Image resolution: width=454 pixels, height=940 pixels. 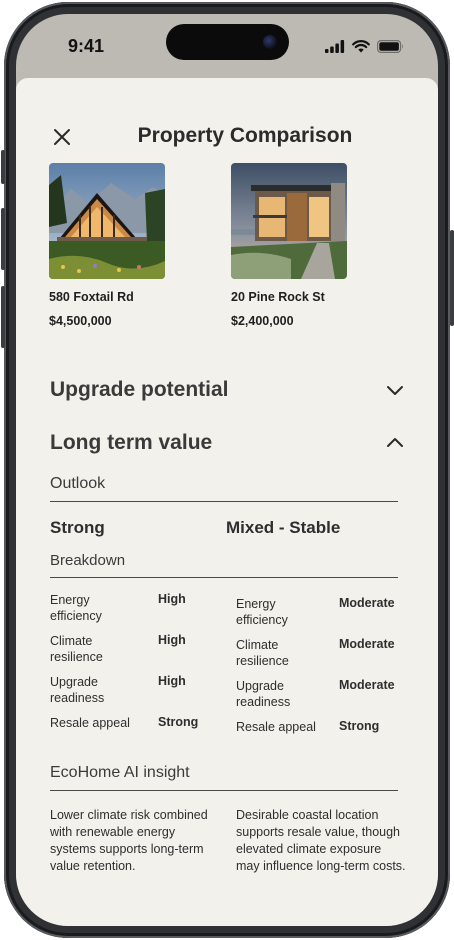 What do you see at coordinates (390, 46) in the screenshot?
I see `battery-icon` at bounding box center [390, 46].